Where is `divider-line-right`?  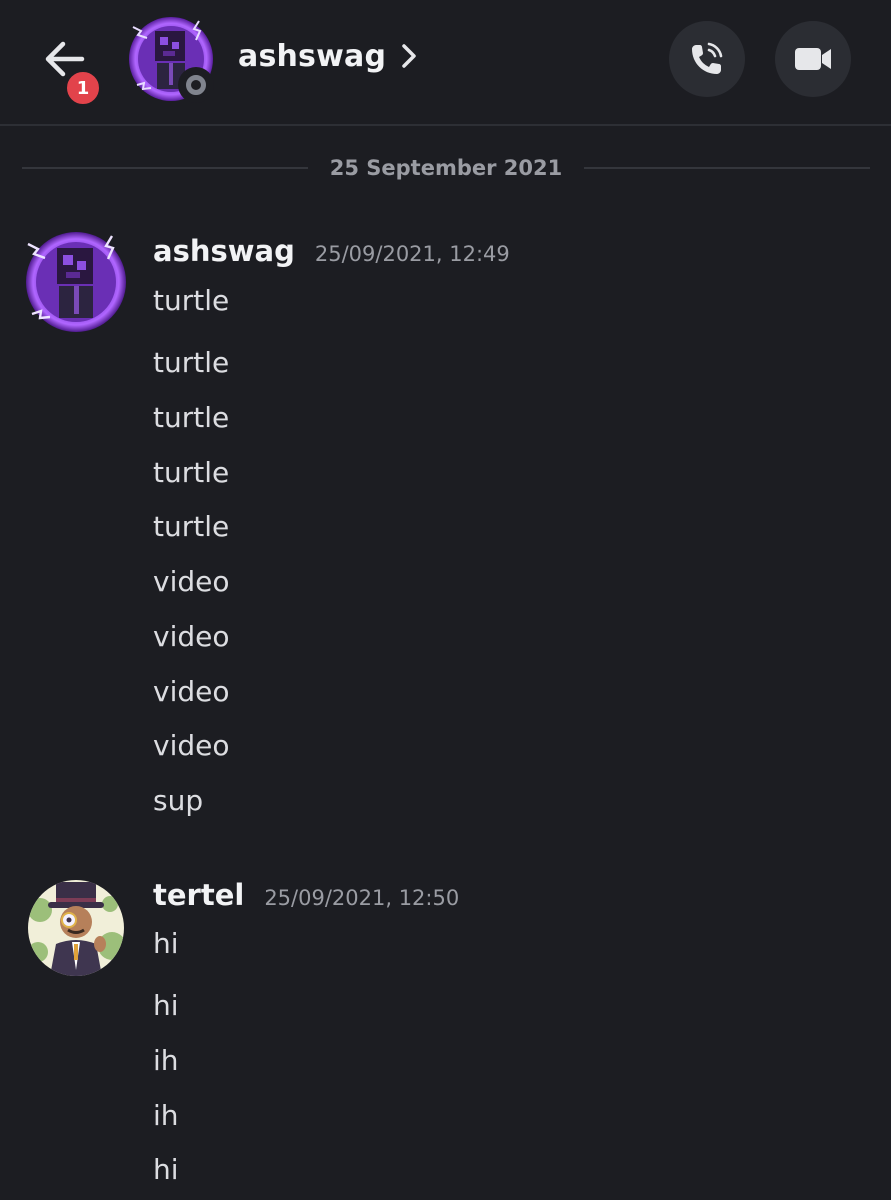 divider-line-right is located at coordinates (727, 168).